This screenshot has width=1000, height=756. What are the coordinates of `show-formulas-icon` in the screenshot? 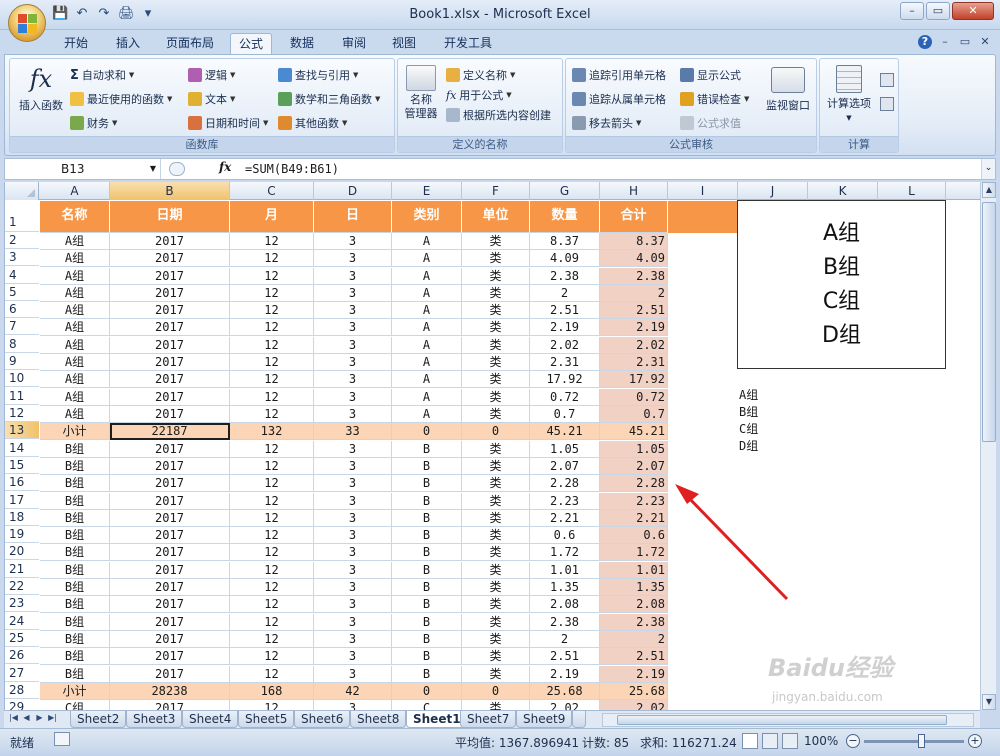 It's located at (687, 75).